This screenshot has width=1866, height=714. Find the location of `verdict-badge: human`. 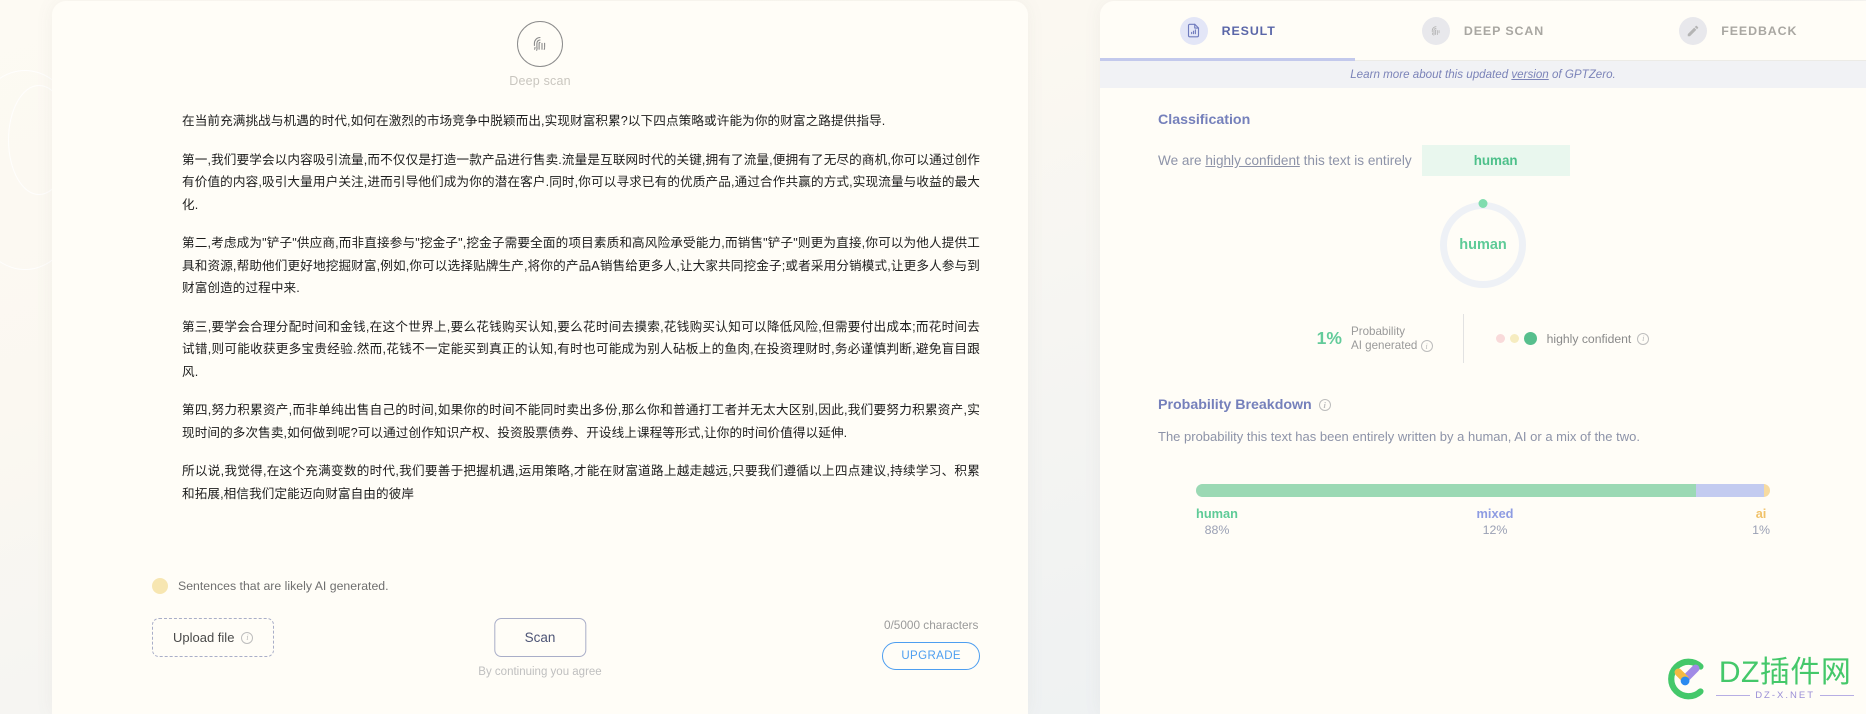

verdict-badge: human is located at coordinates (1495, 160).